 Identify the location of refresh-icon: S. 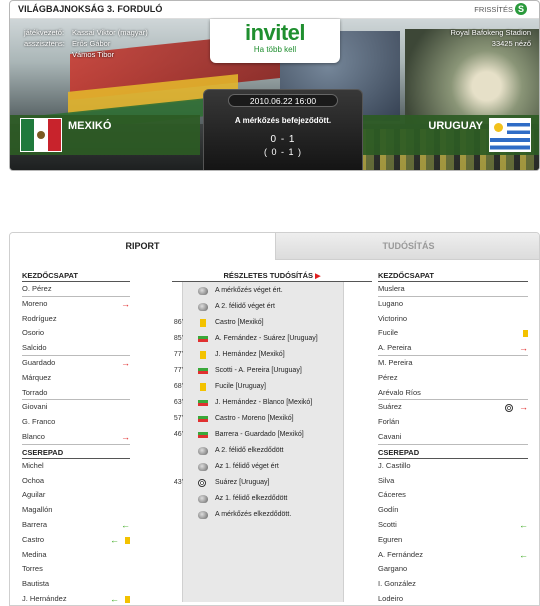
(521, 9).